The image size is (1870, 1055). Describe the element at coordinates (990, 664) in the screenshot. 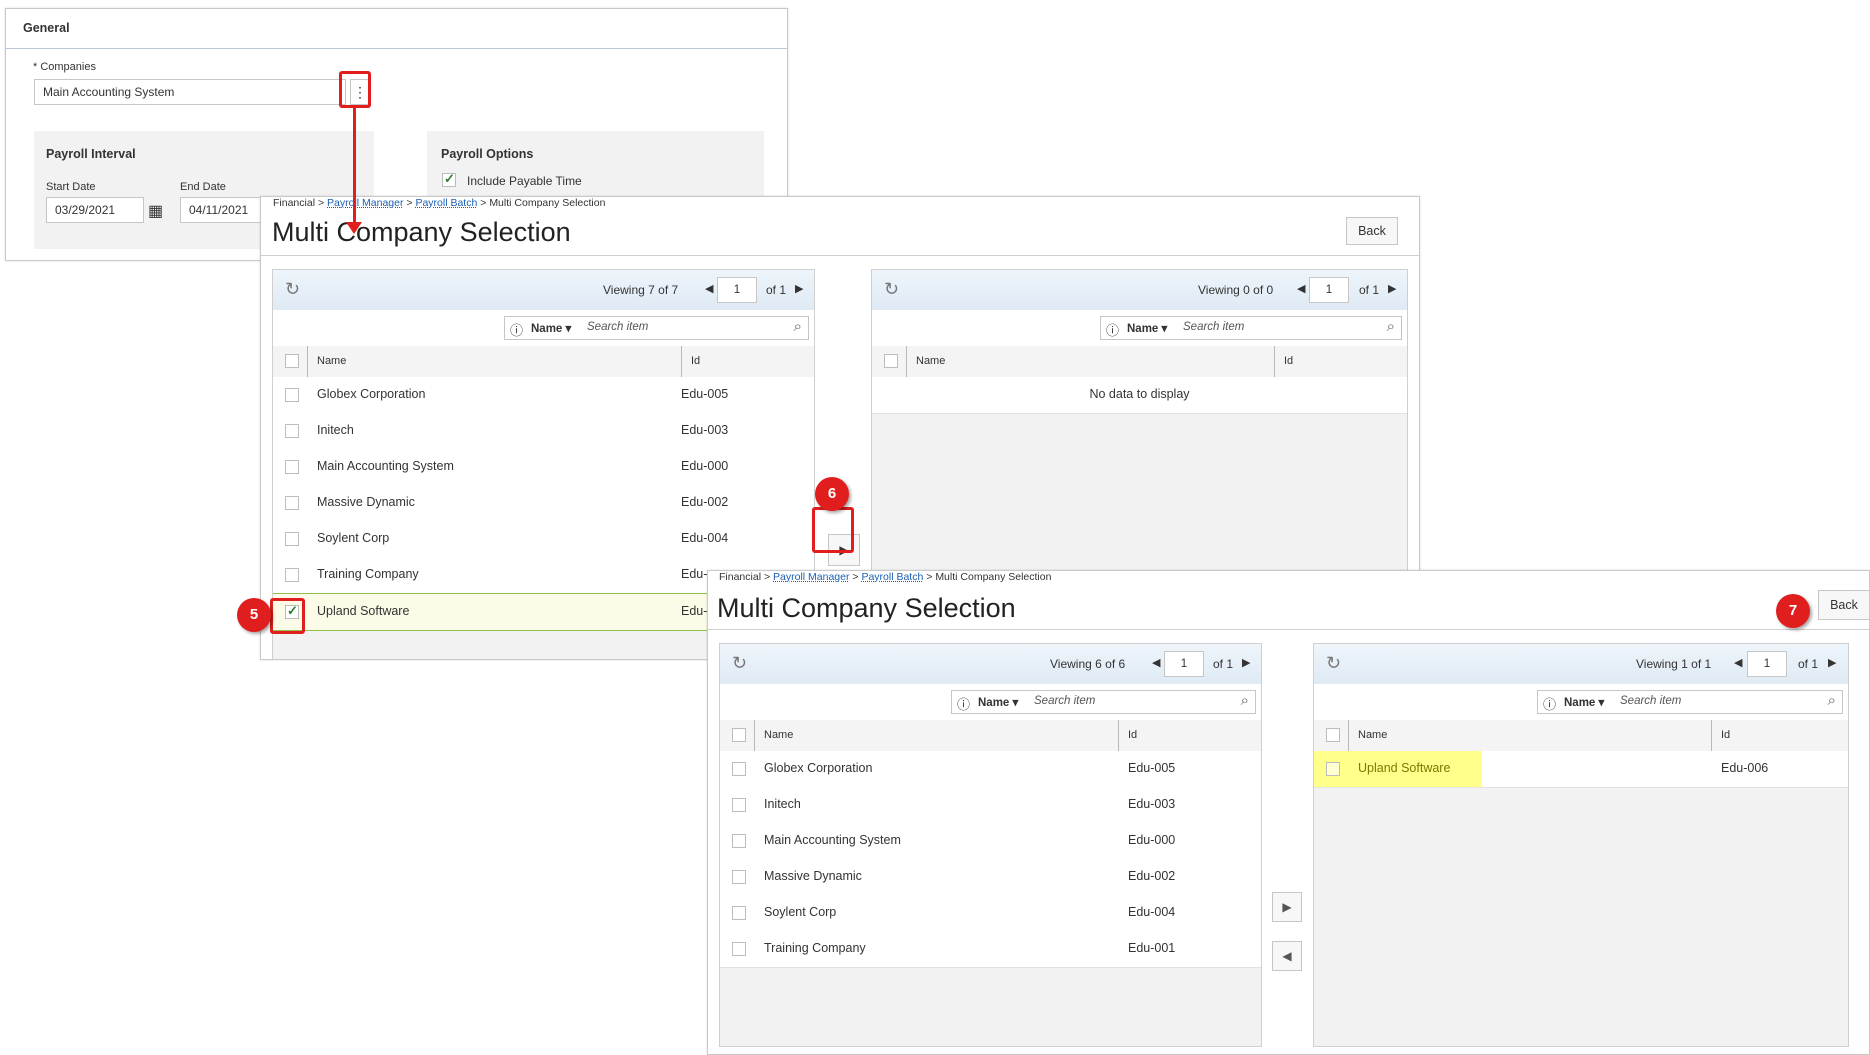

I see `grid-toolbar: ↻ Viewing 6 of 6 ◀ 1 of 1 ▶` at that location.